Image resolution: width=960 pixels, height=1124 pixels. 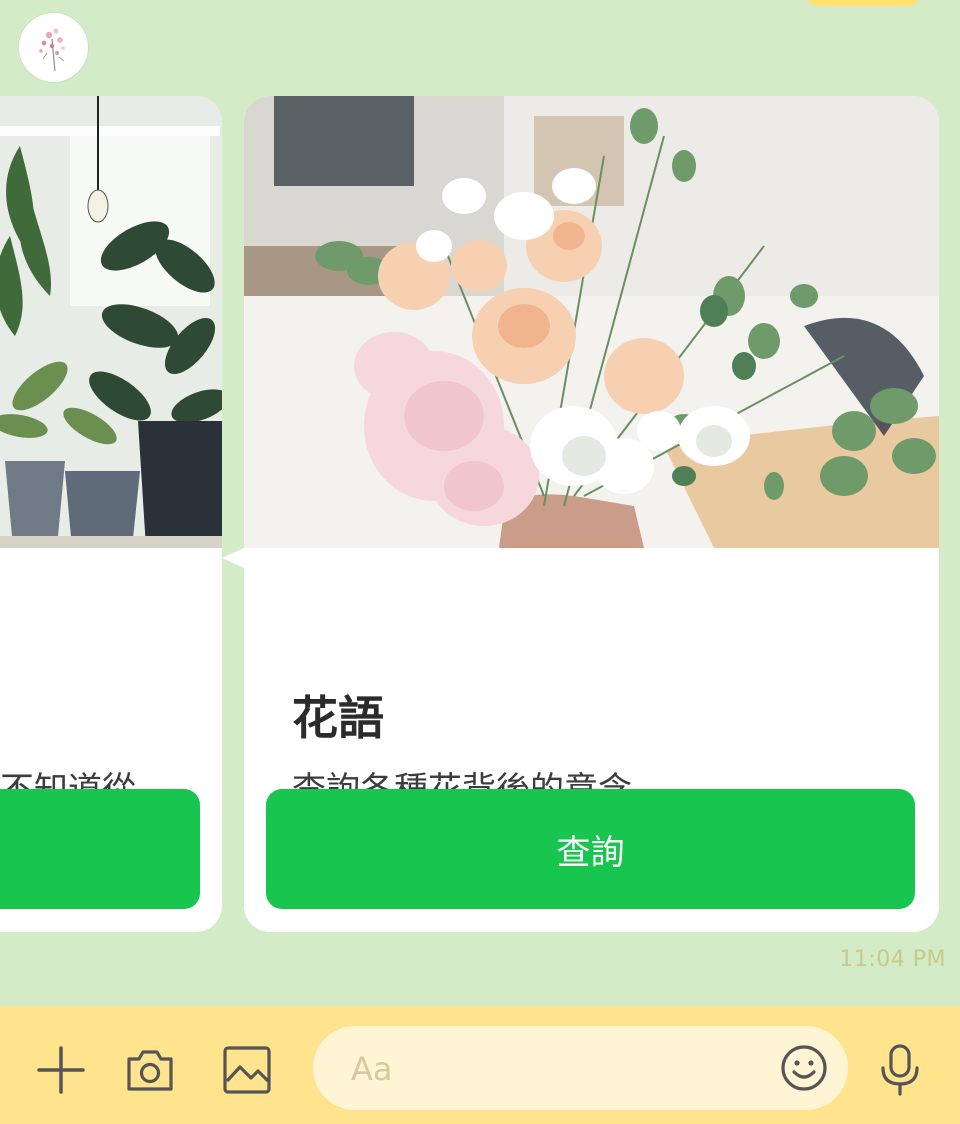 What do you see at coordinates (338, 718) in the screenshot?
I see `card-title: 花語` at bounding box center [338, 718].